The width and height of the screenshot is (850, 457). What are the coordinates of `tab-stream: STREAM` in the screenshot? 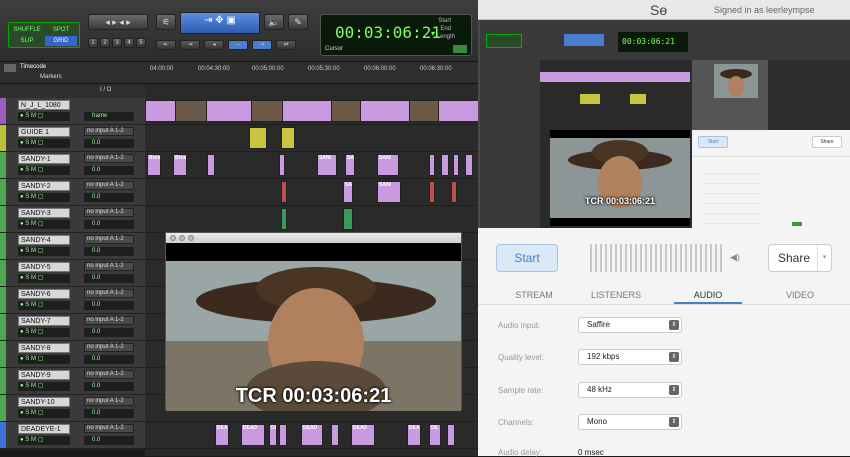 It's located at (534, 295).